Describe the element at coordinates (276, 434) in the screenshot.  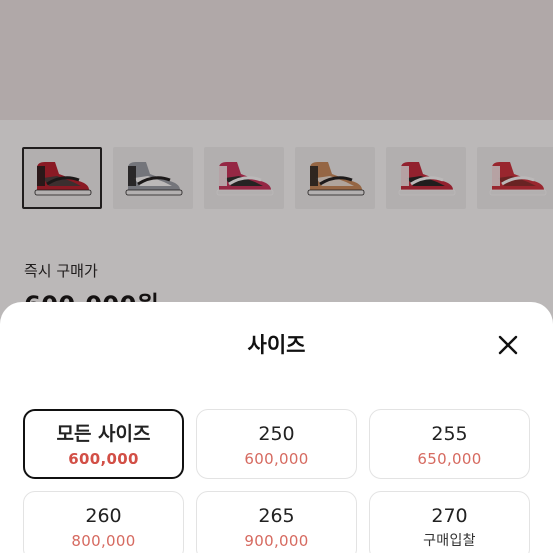
I see `size-label: 250` at that location.